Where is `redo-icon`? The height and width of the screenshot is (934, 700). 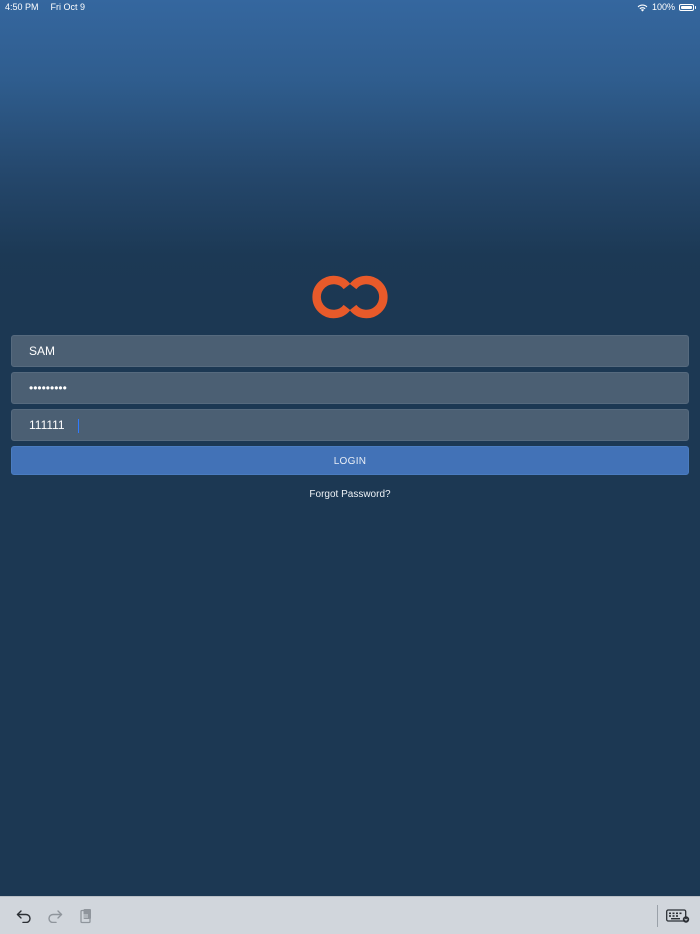
redo-icon is located at coordinates (55, 916).